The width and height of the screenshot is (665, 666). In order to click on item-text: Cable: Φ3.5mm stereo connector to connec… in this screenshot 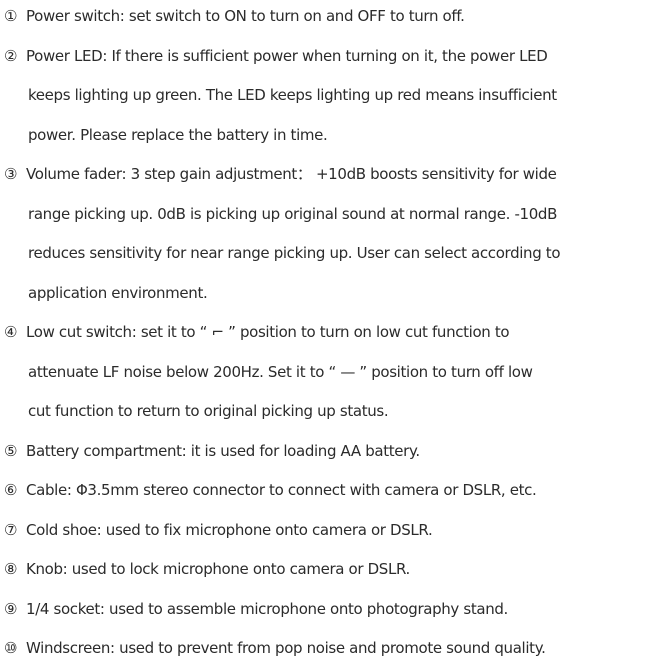, I will do `click(281, 490)`.